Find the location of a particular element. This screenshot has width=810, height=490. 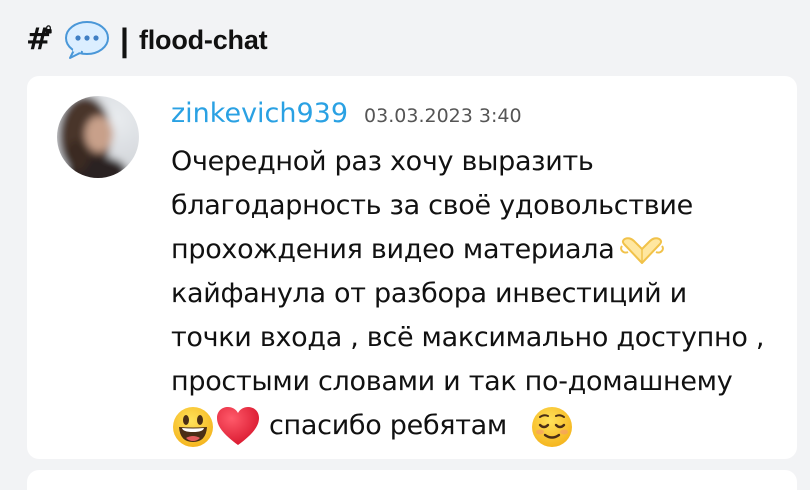

message-line: прохождения видео материала is located at coordinates (476, 250).